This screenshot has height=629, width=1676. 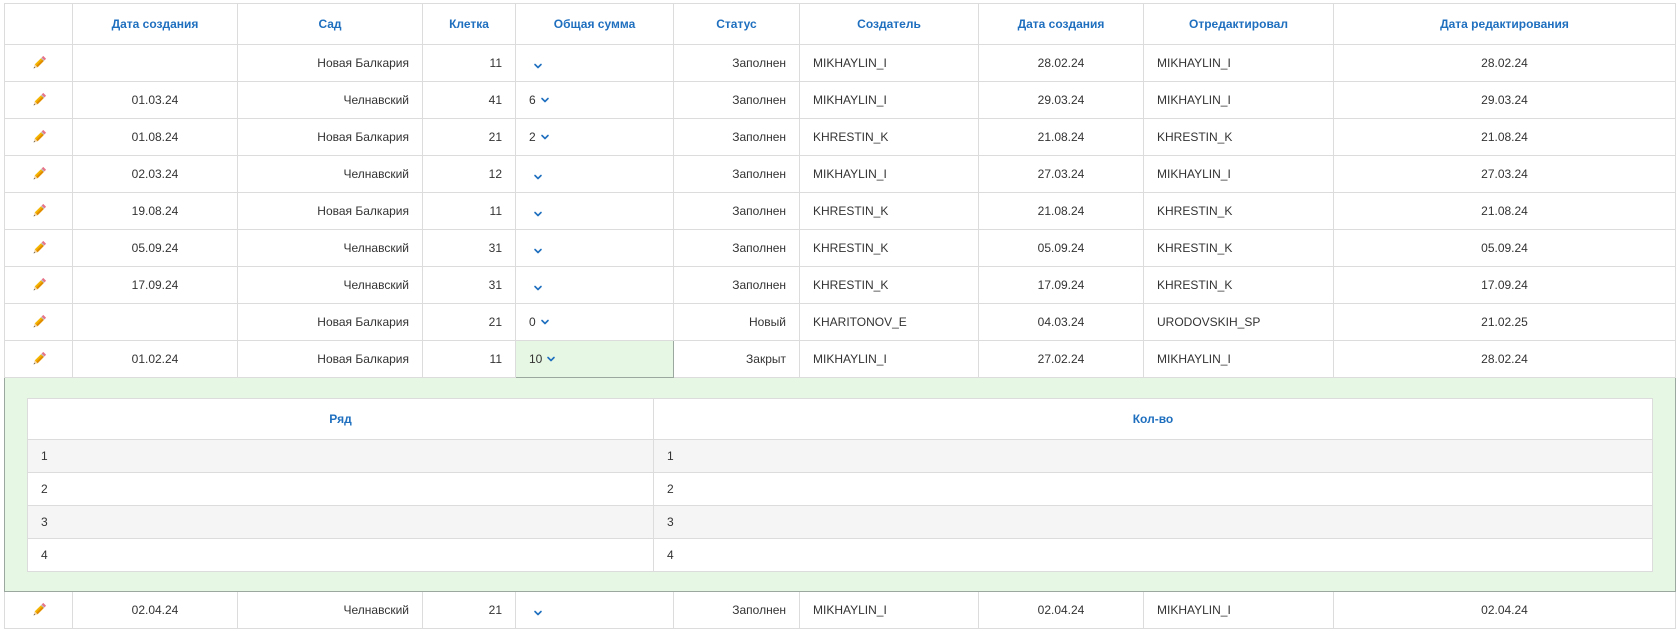 What do you see at coordinates (469, 174) in the screenshot?
I see `cell-number-cell: 12` at bounding box center [469, 174].